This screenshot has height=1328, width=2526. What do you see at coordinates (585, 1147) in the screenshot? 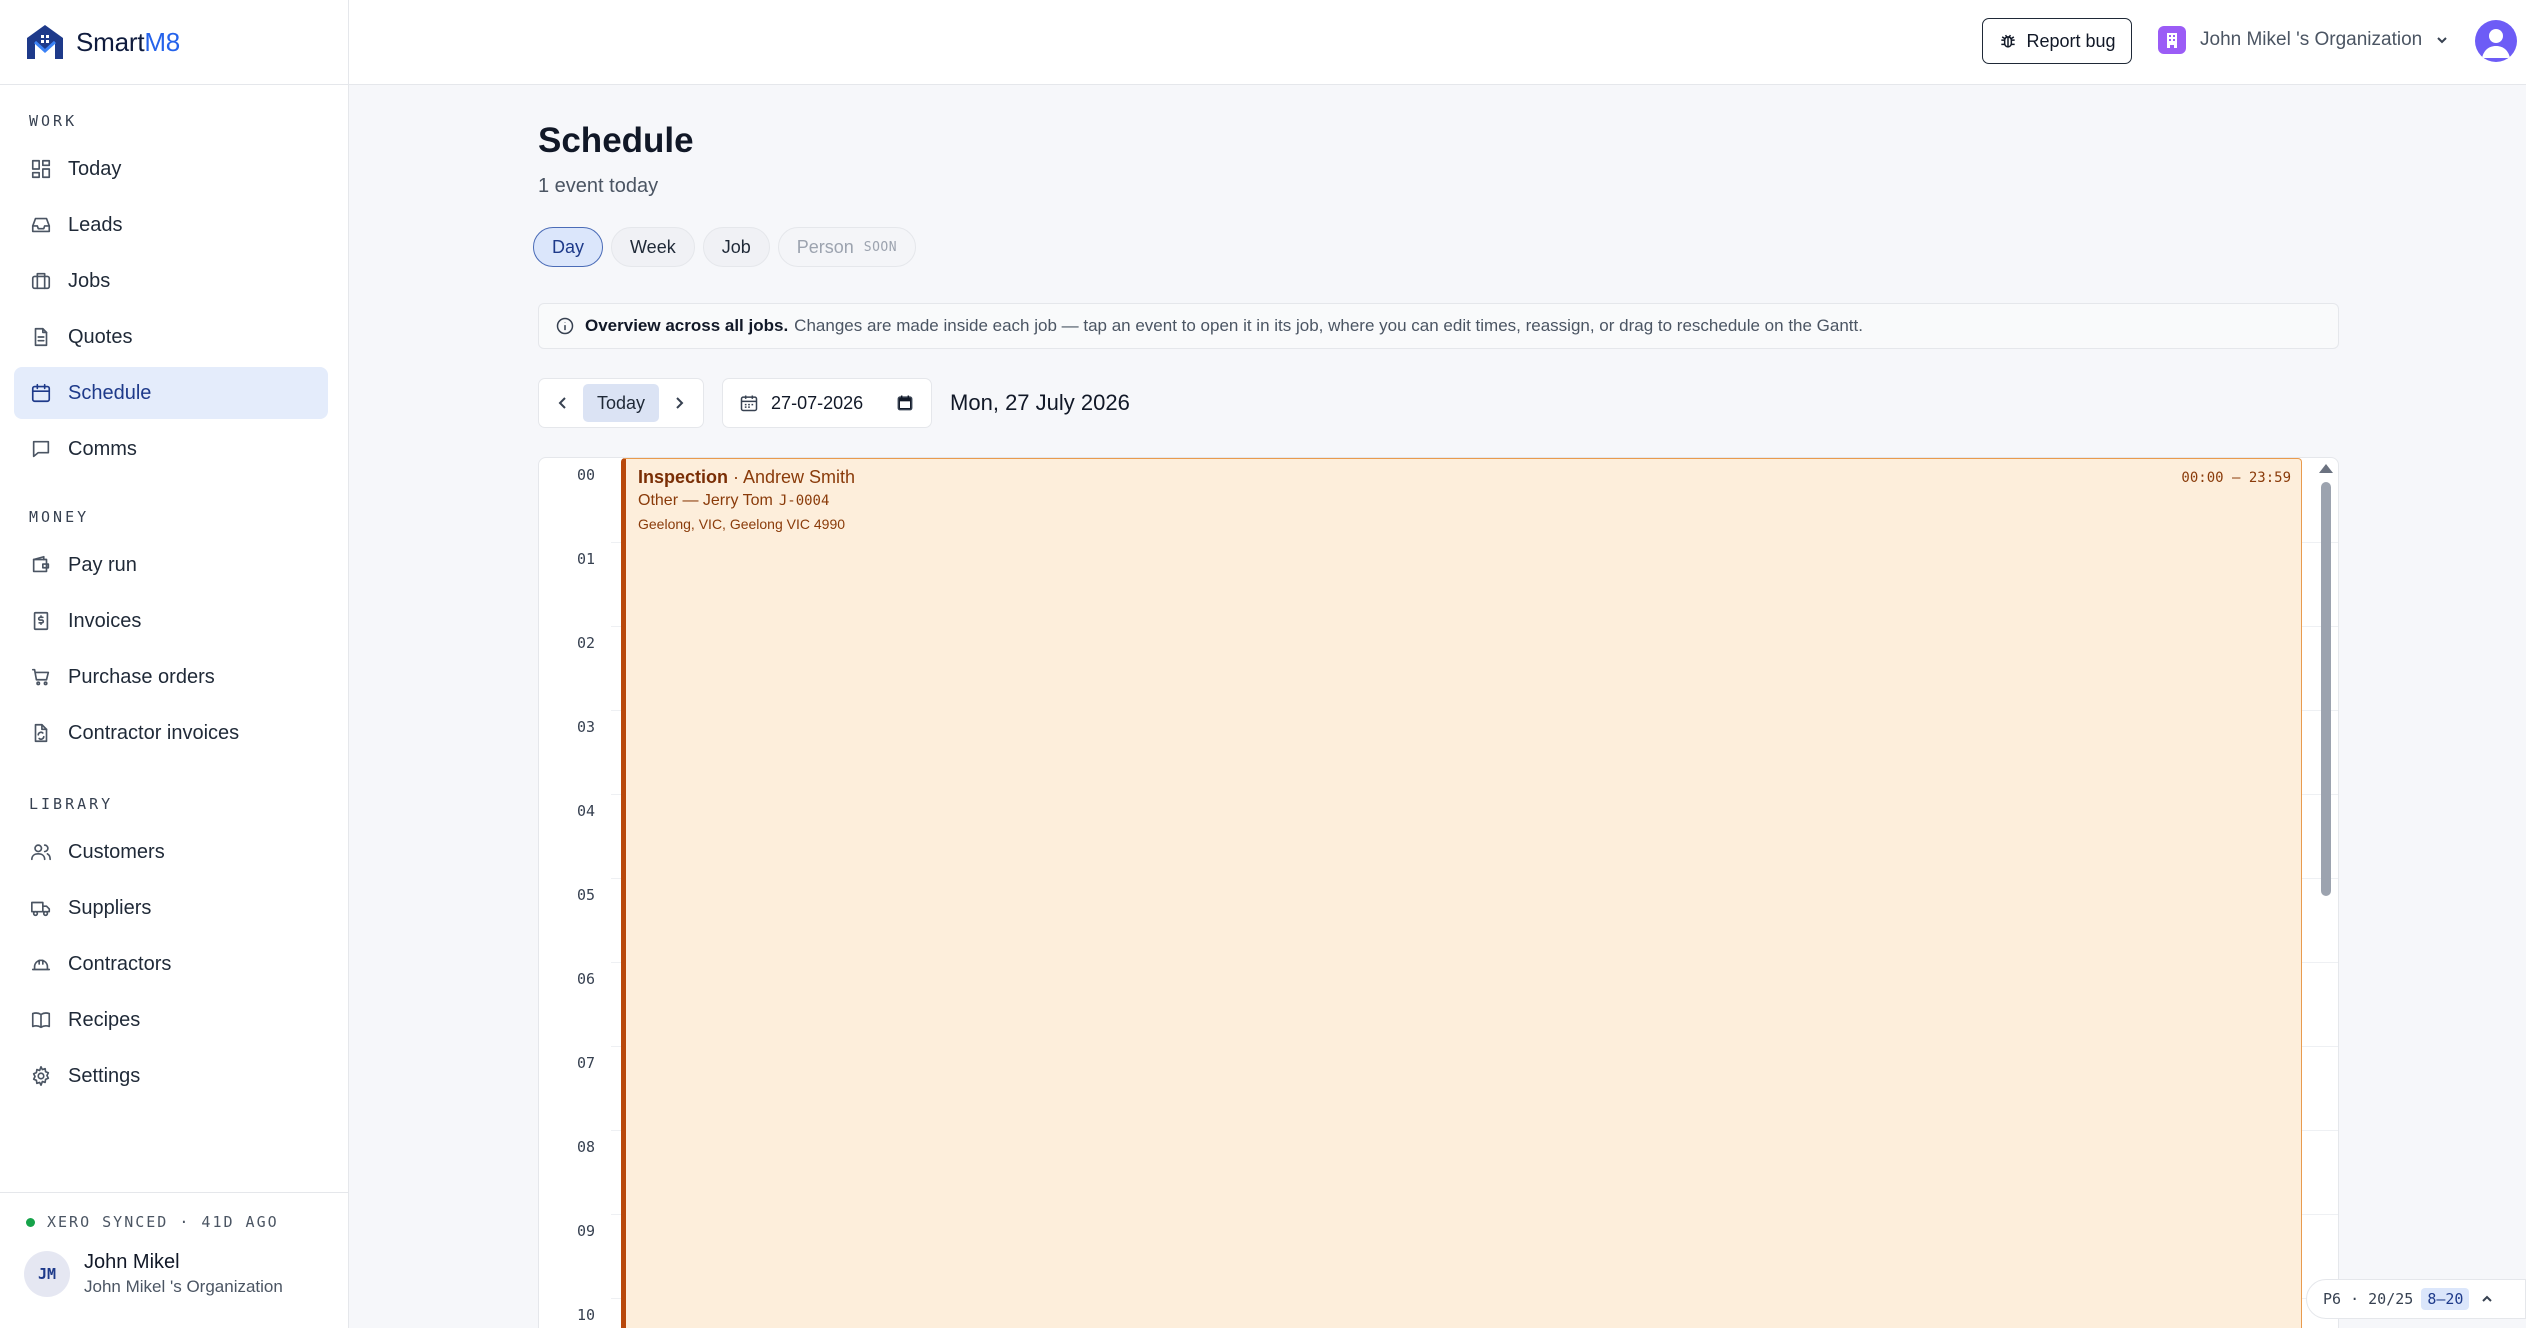
I see `hour-label: 08` at bounding box center [585, 1147].